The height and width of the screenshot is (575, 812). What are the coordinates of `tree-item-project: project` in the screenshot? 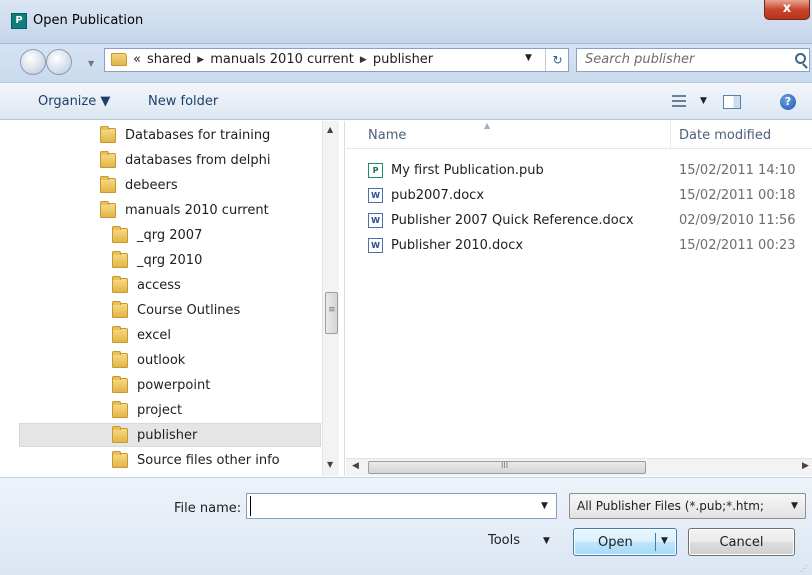 It's located at (147, 410).